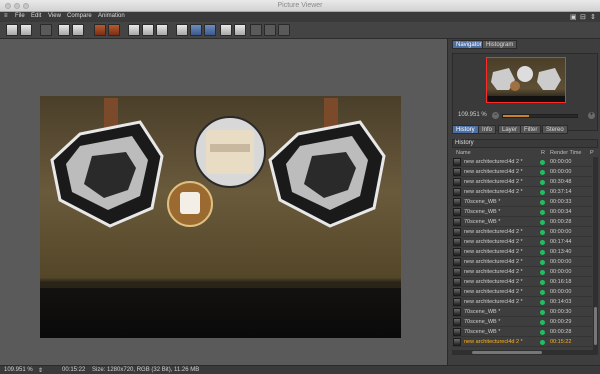  I want to click on window-title: Picture Viewer, so click(300, 5).